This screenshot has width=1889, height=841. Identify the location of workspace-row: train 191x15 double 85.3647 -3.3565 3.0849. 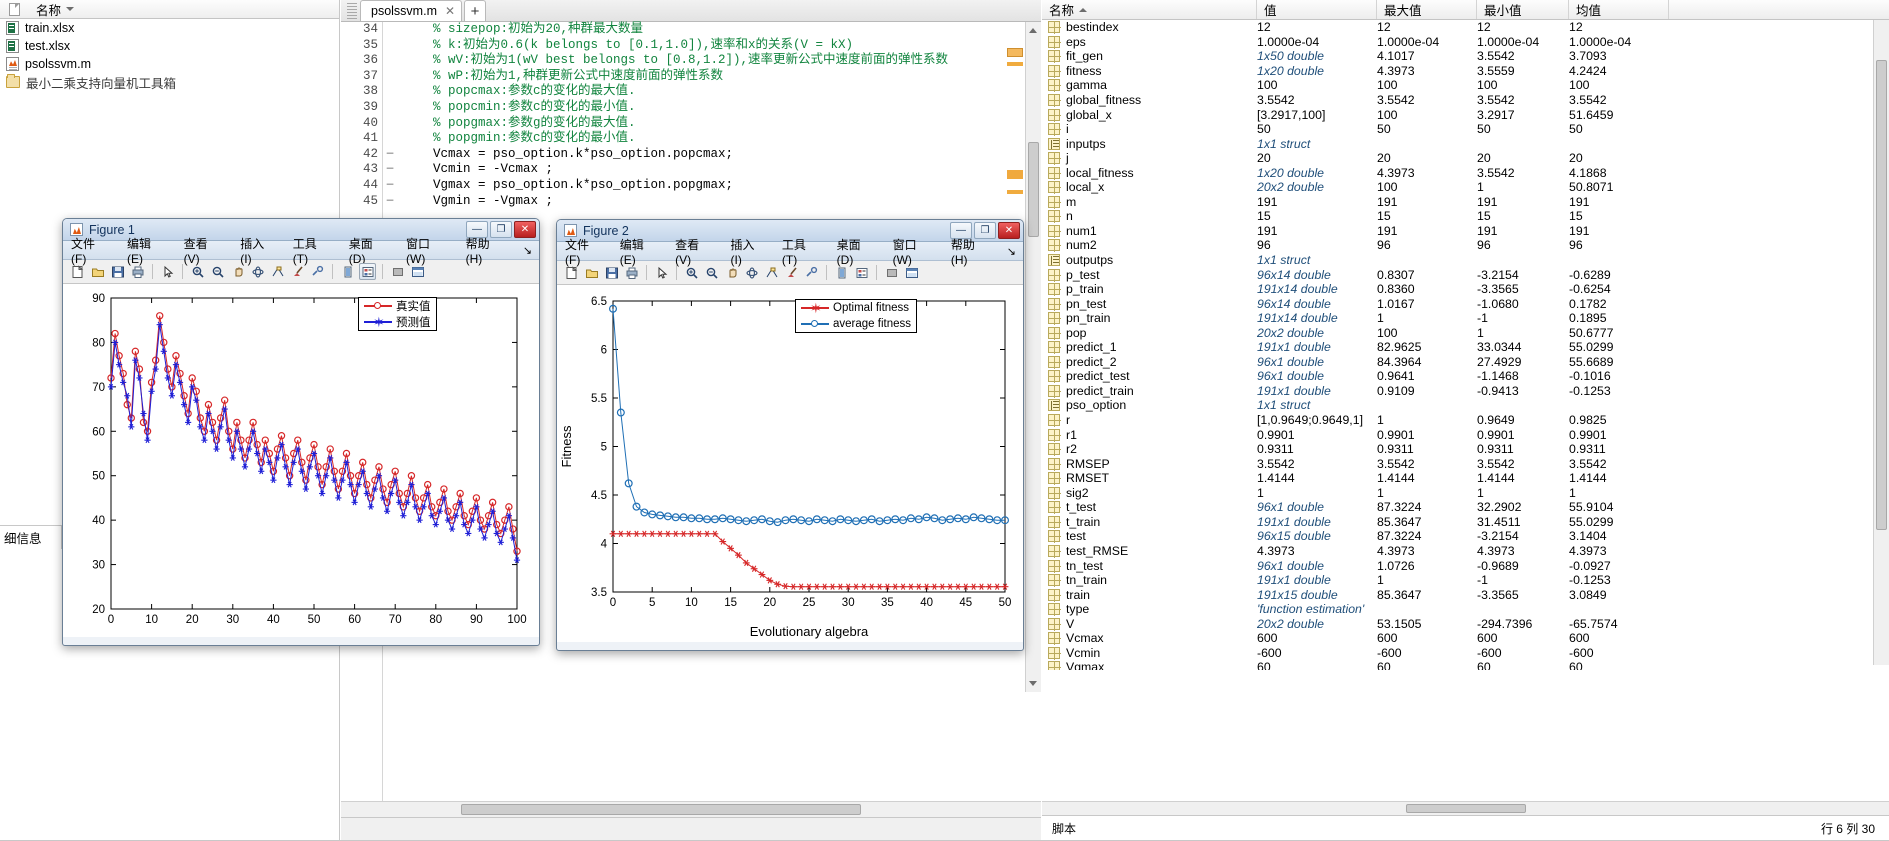
(1465, 594).